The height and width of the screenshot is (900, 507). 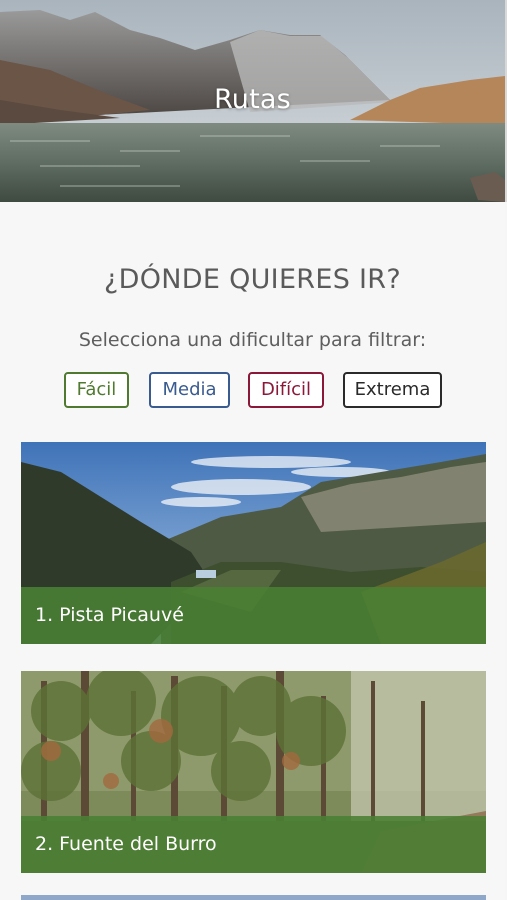 I want to click on filter-medium-button: Media, so click(x=189, y=390).